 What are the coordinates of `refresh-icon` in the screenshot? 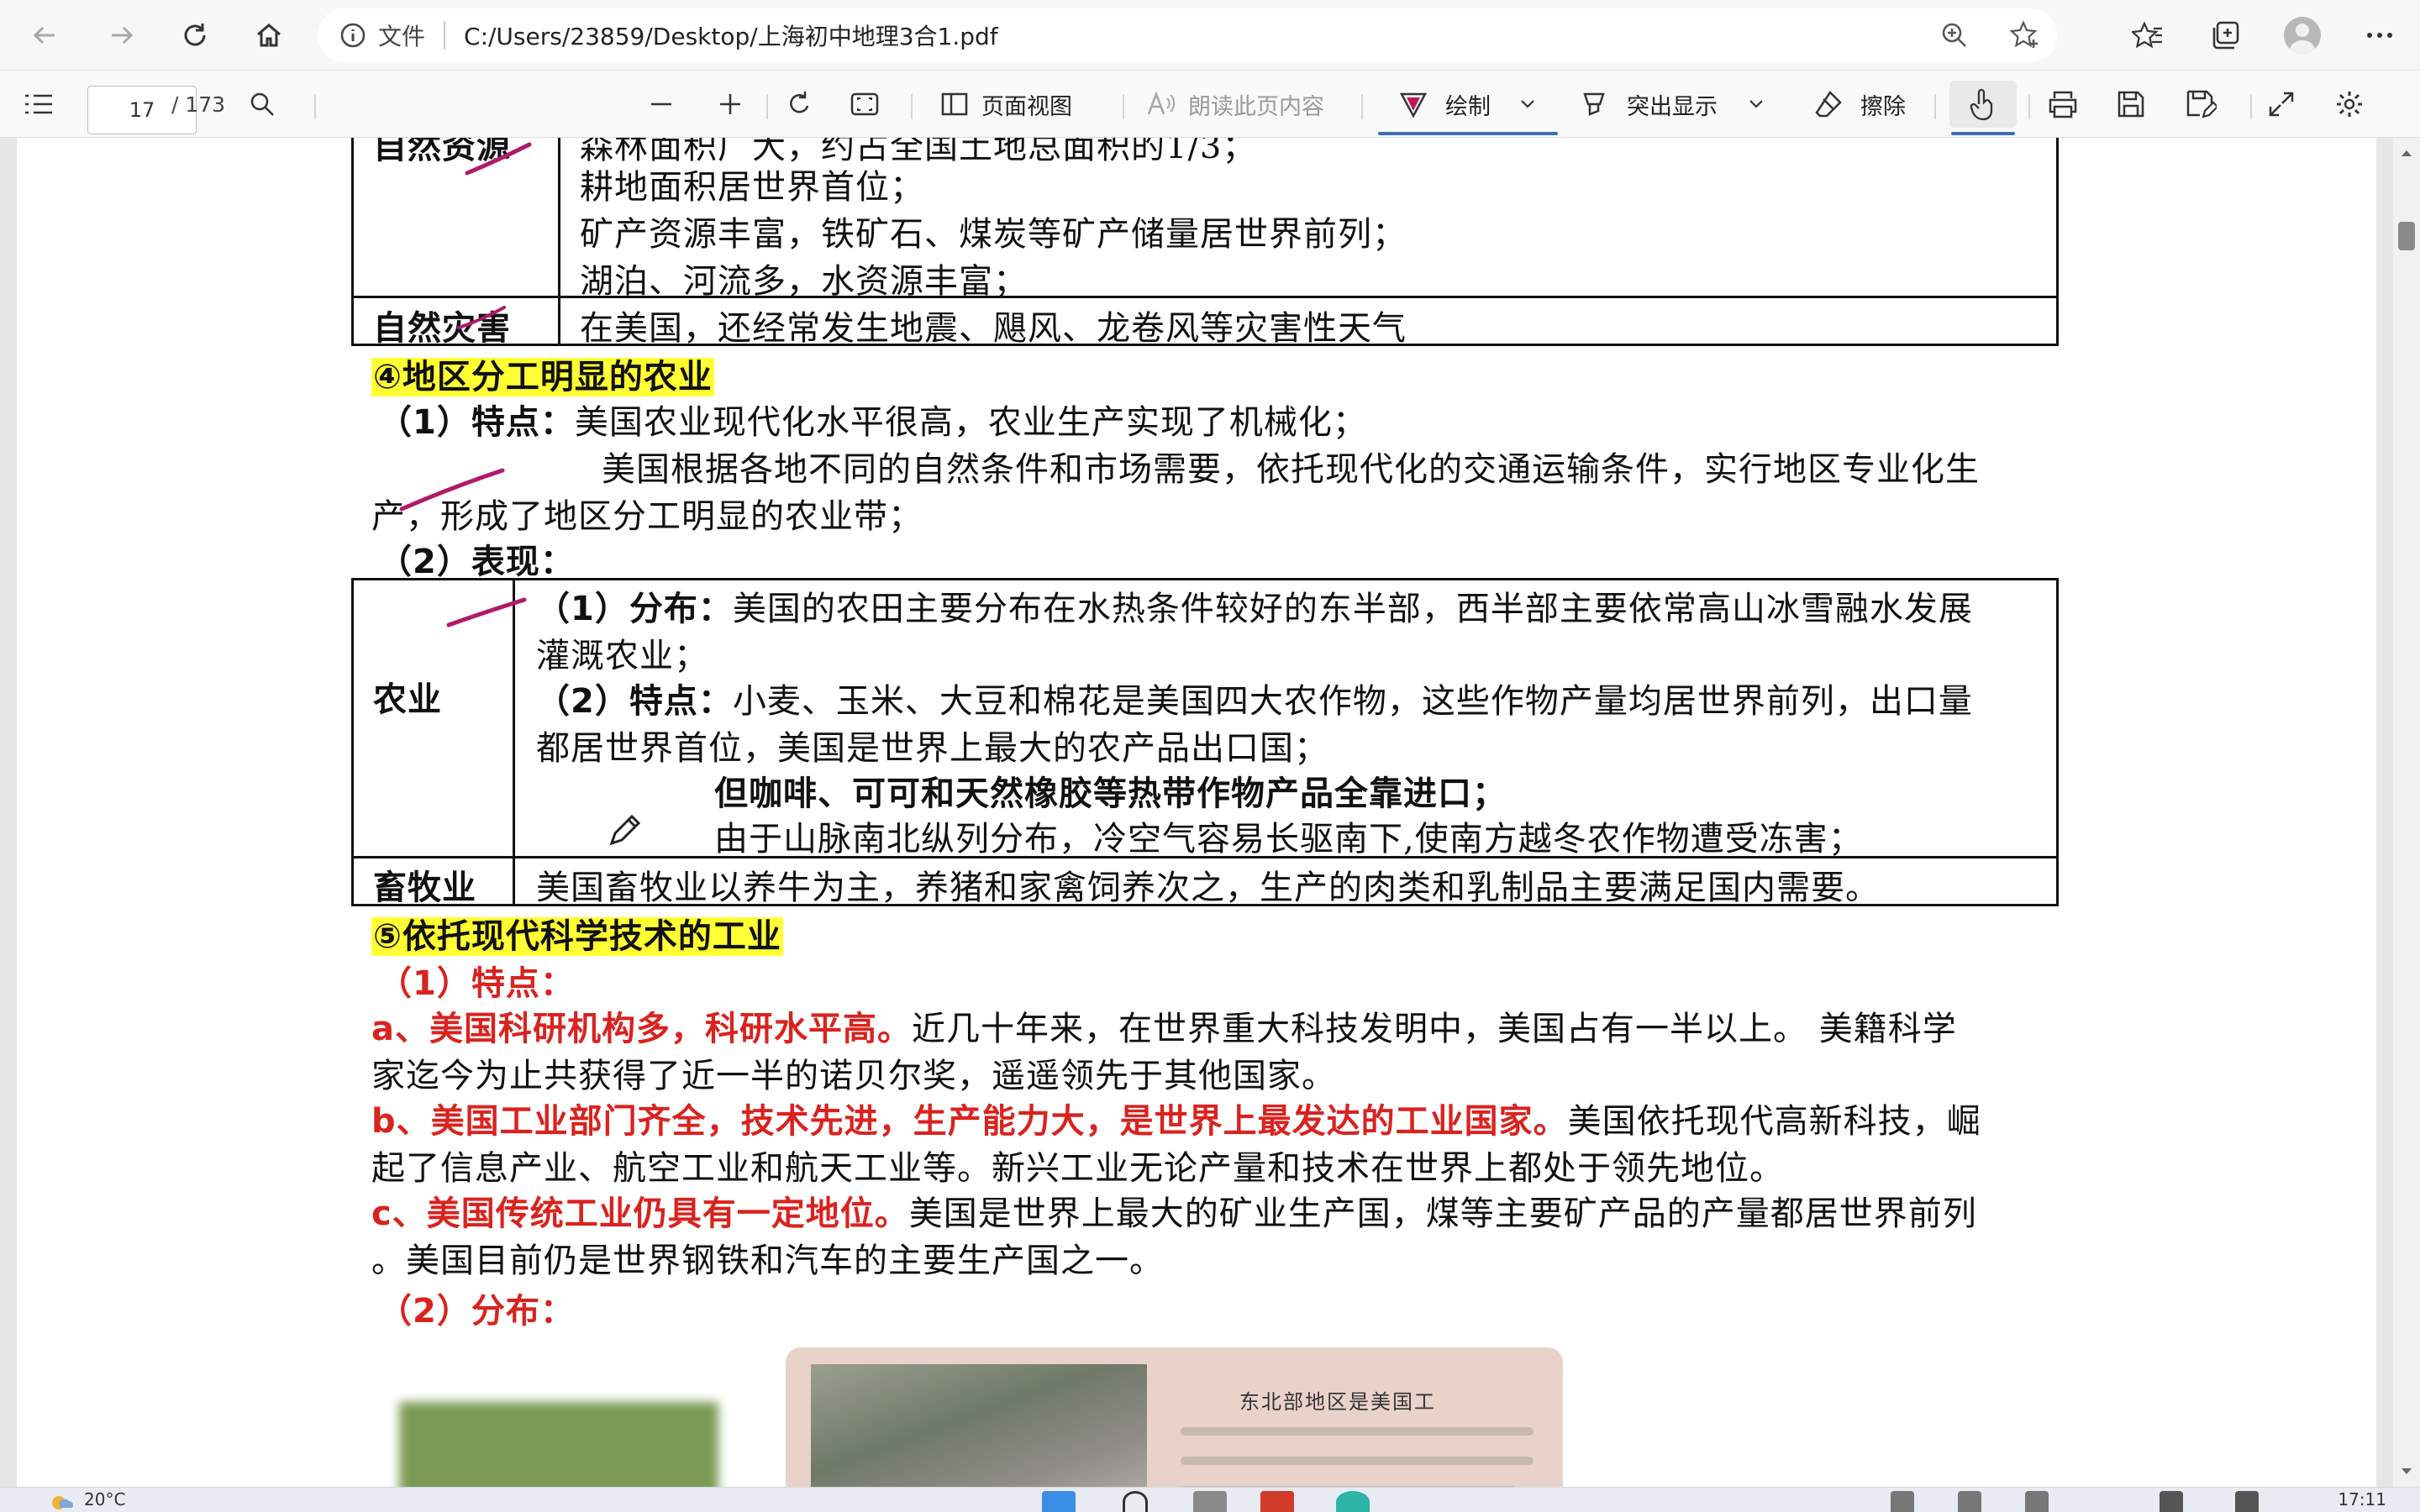 It's located at (195, 35).